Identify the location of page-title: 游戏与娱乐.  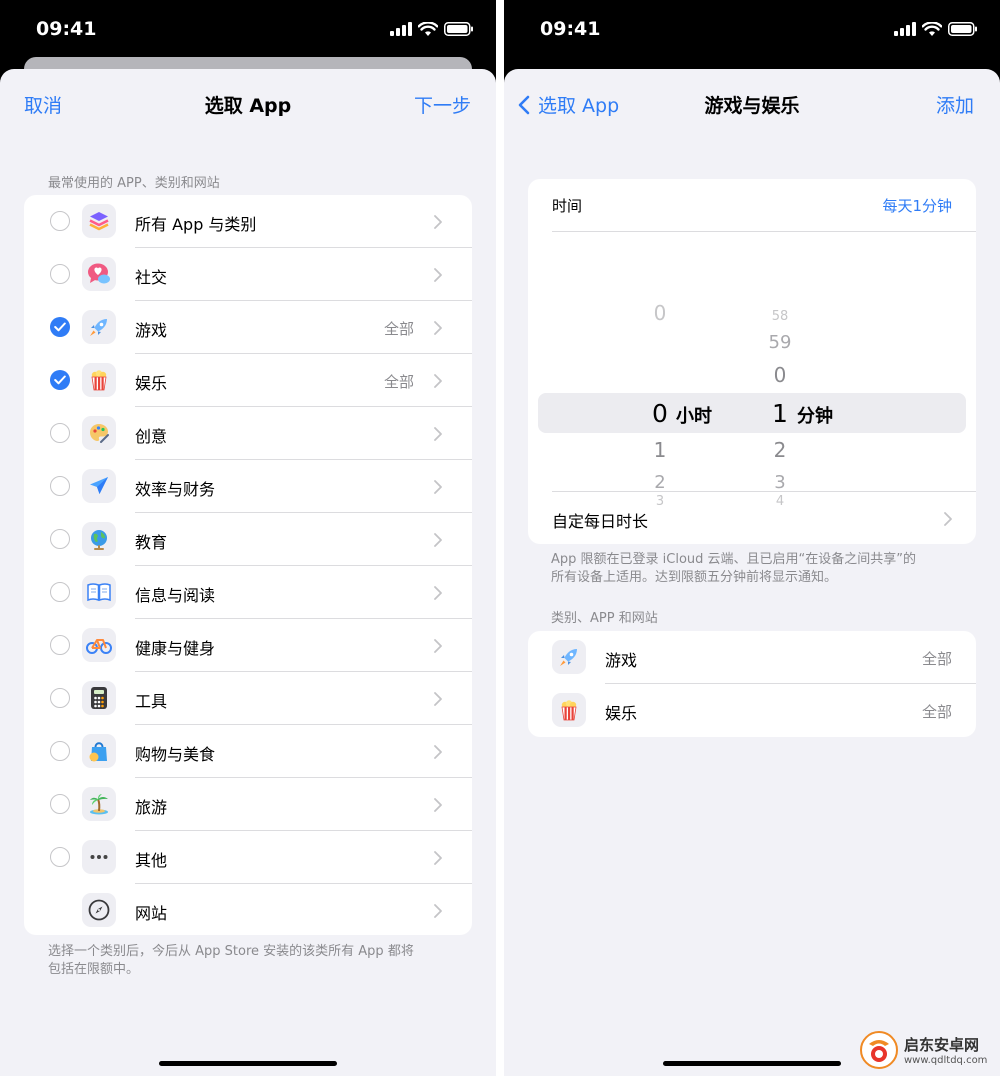
(752, 106).